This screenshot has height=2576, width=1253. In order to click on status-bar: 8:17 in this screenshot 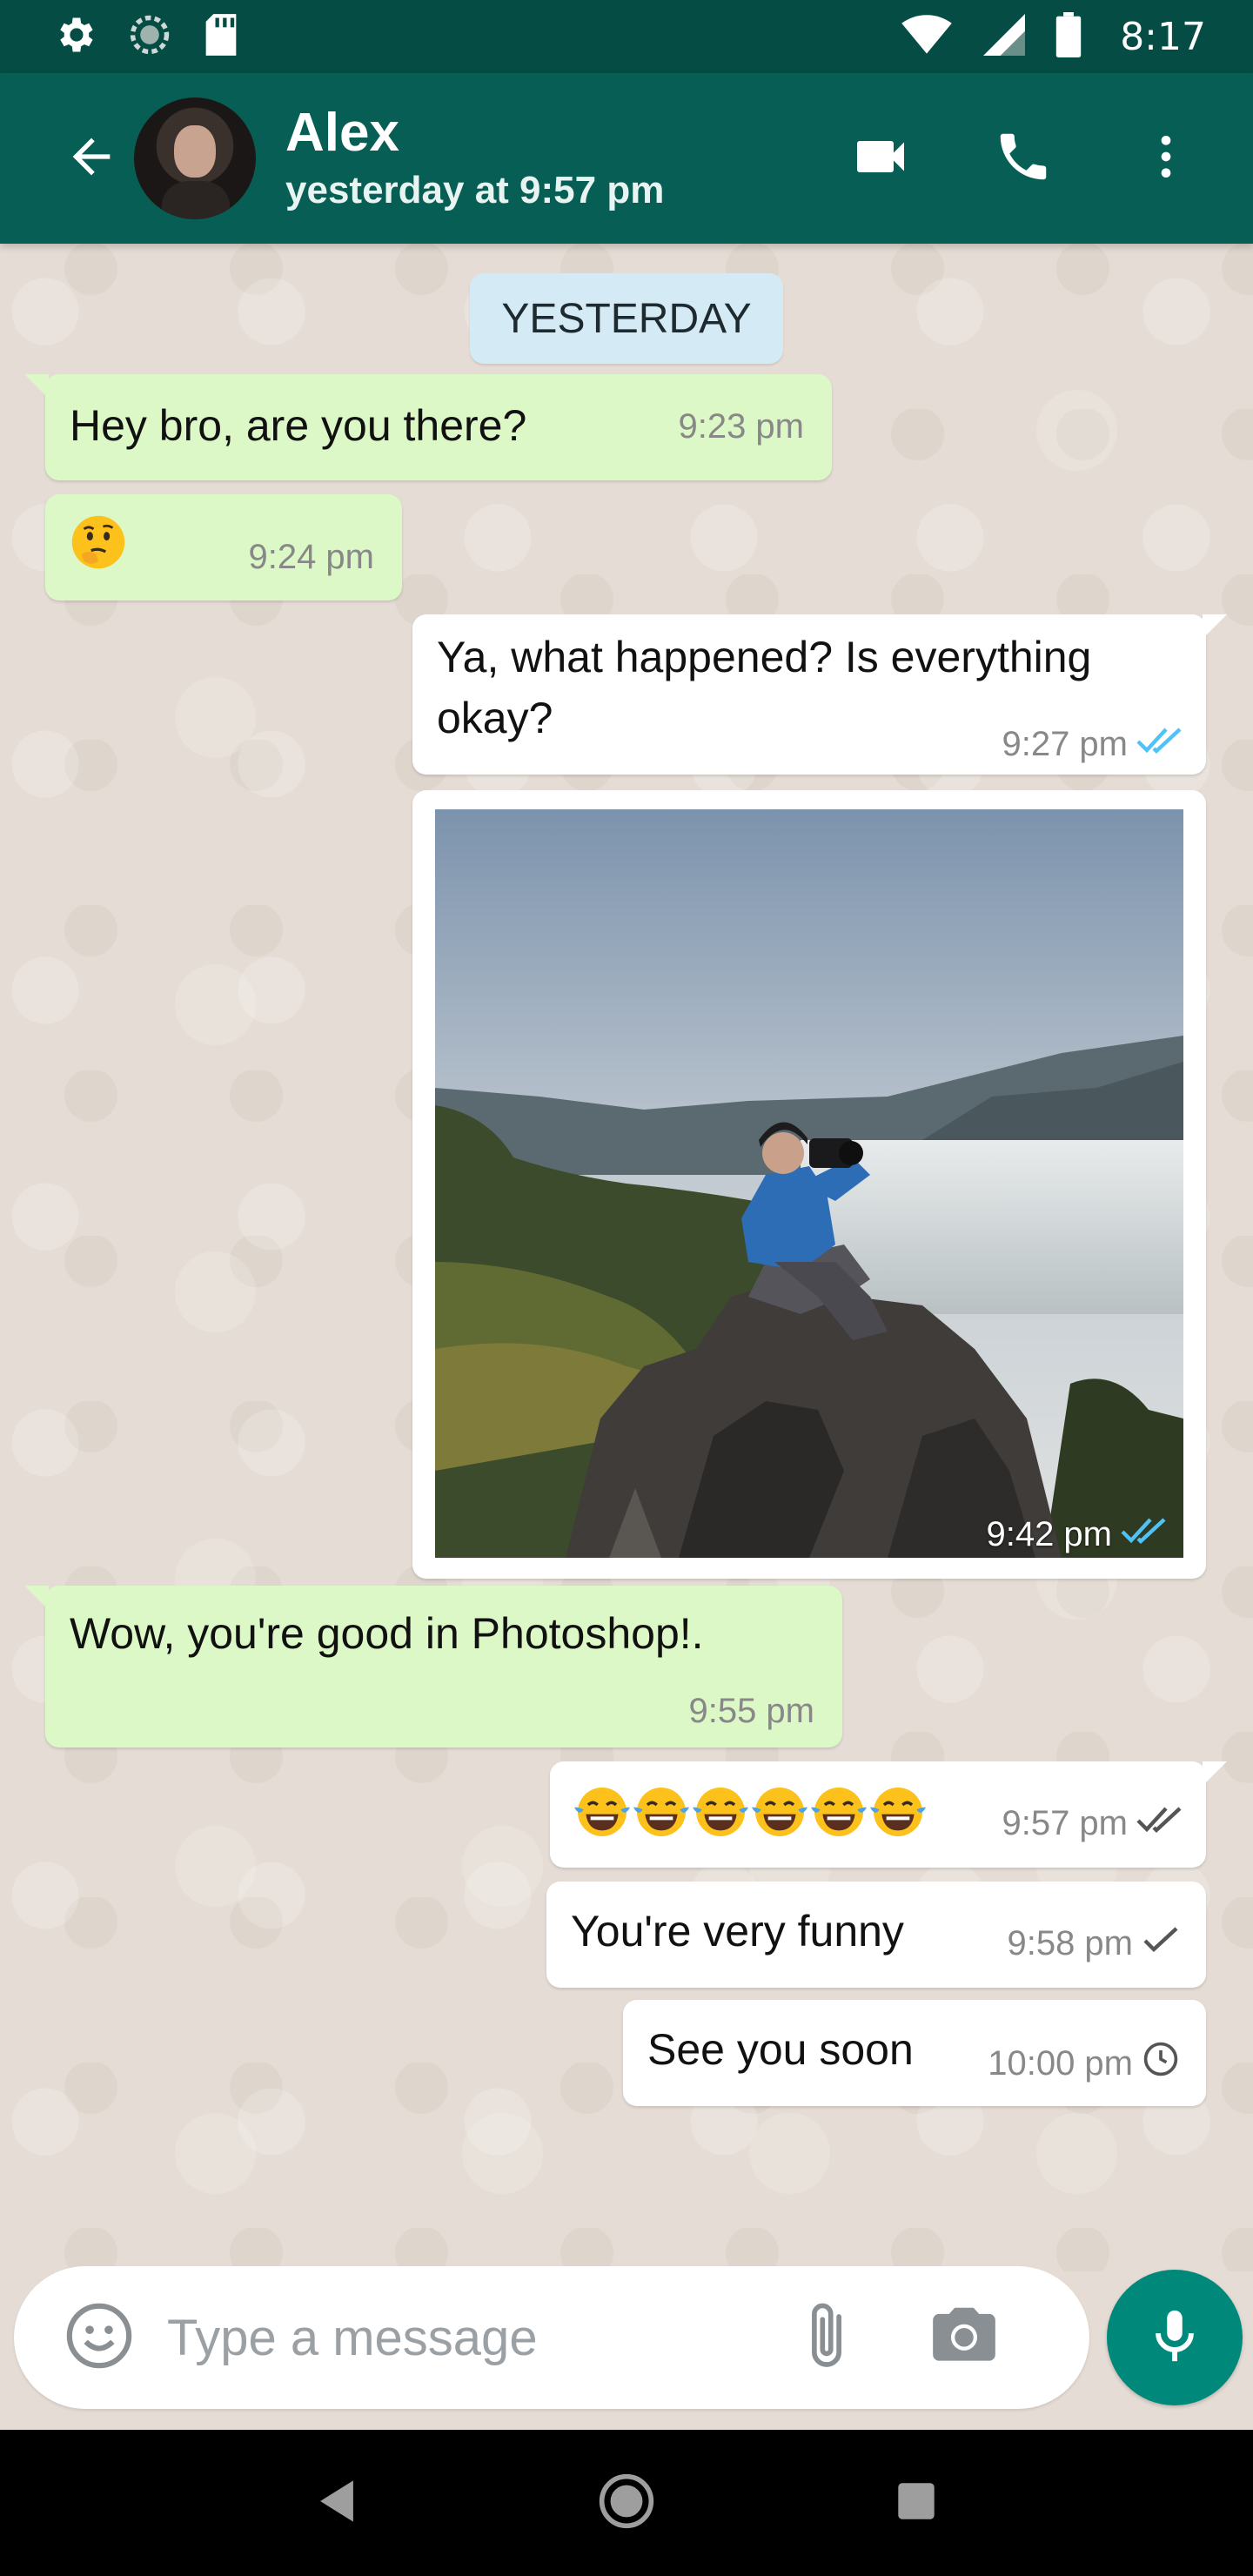, I will do `click(626, 37)`.